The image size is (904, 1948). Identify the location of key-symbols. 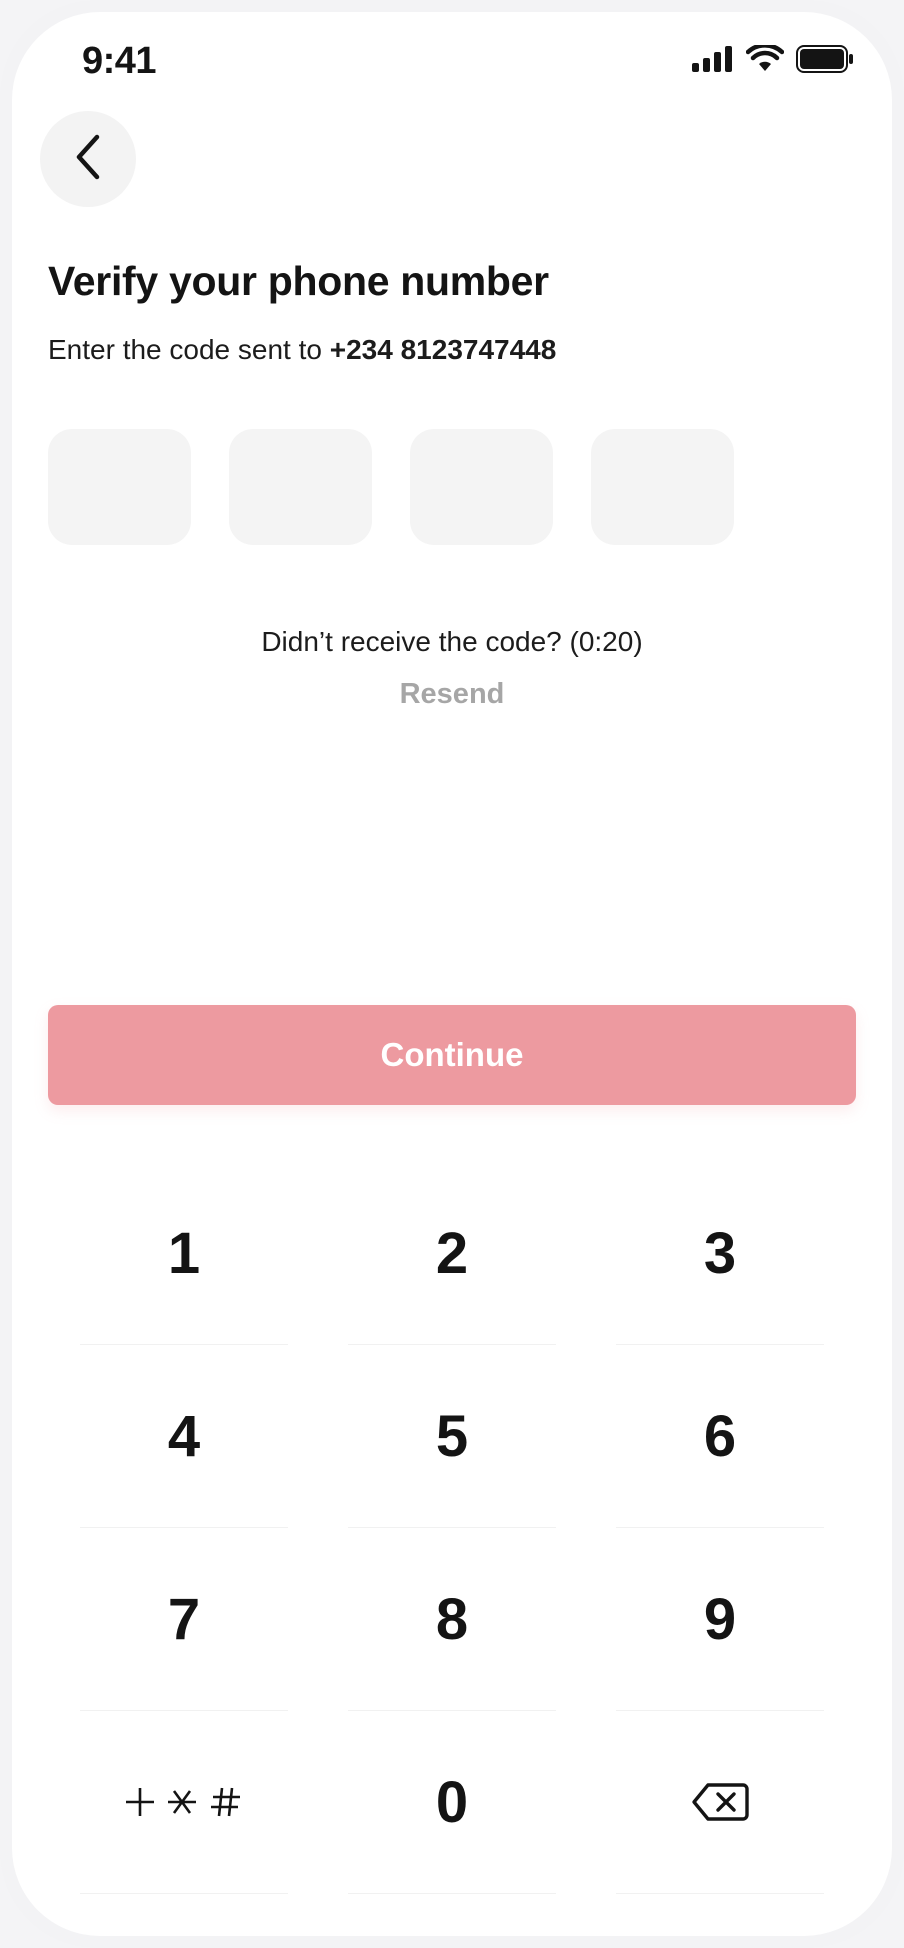
(184, 1802).